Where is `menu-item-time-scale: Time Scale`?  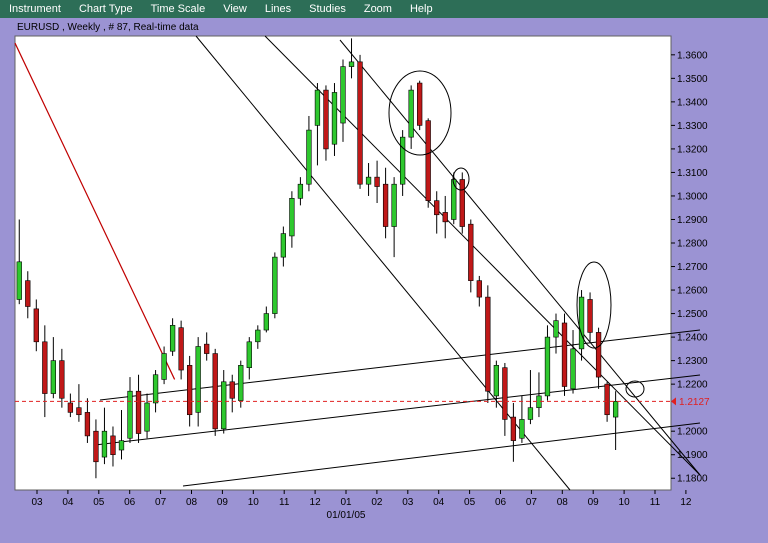 menu-item-time-scale: Time Scale is located at coordinates (179, 9).